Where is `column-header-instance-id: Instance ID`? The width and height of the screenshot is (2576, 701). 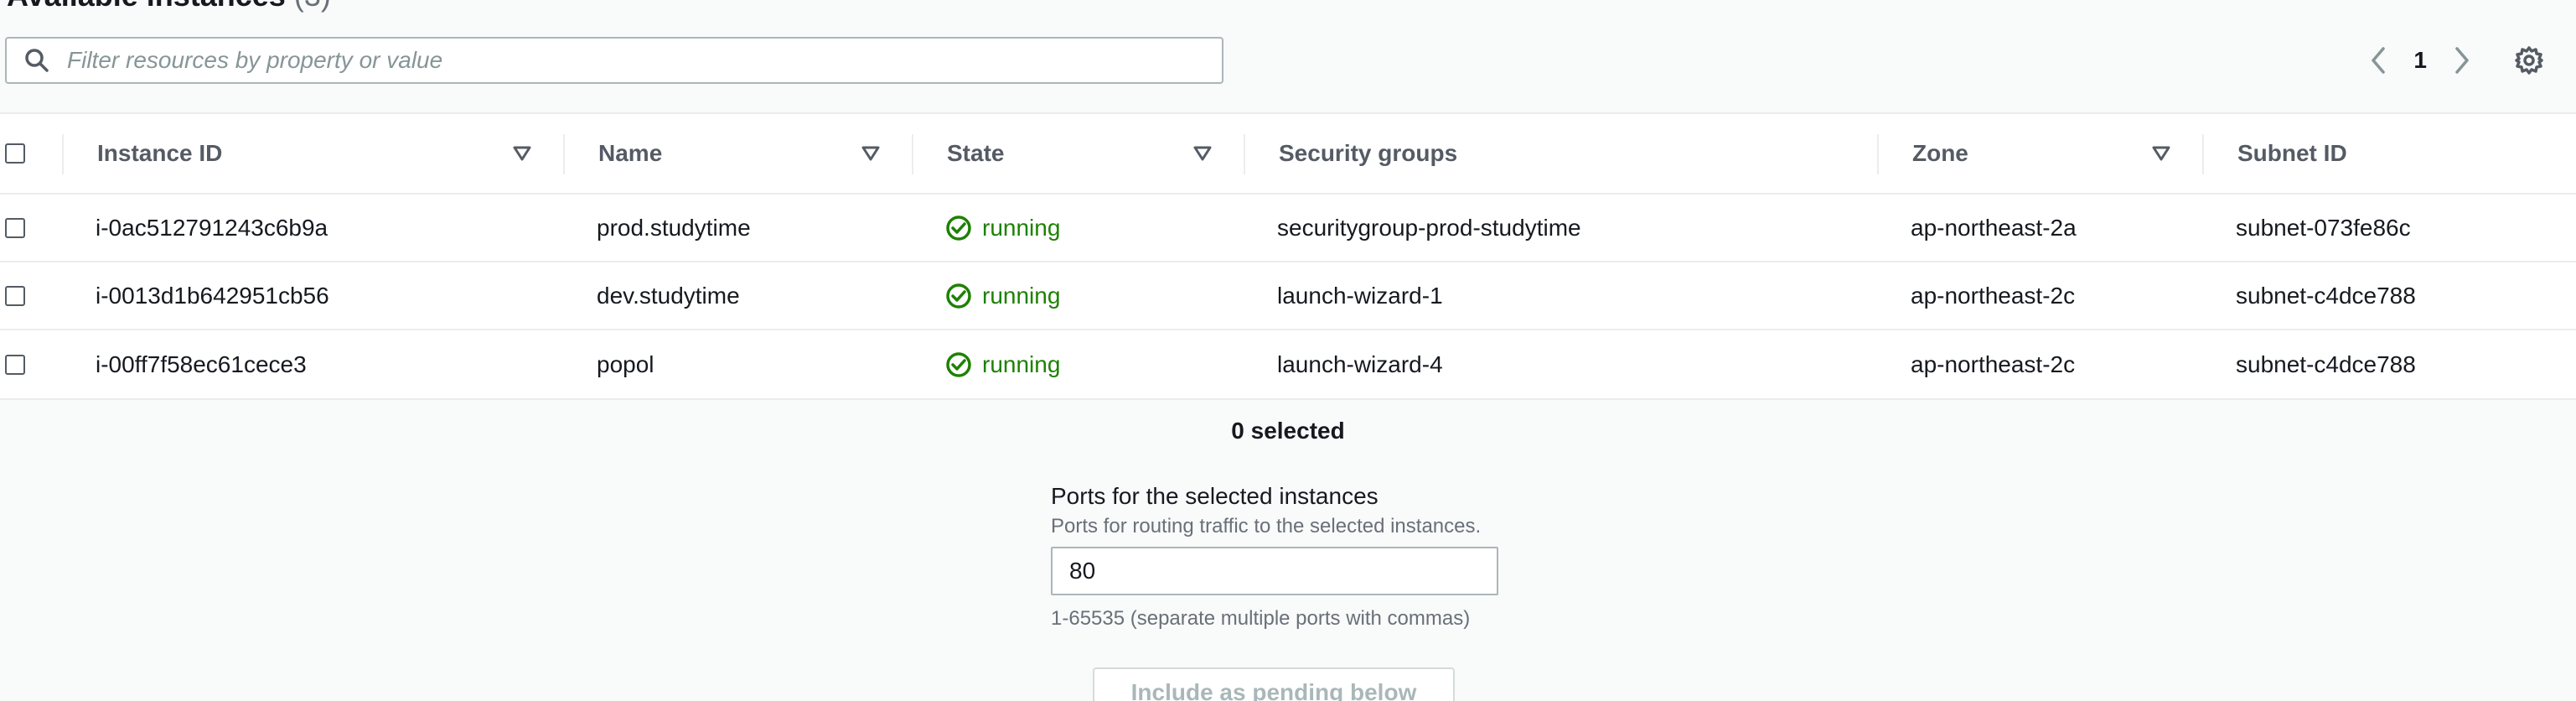 column-header-instance-id: Instance ID is located at coordinates (159, 153).